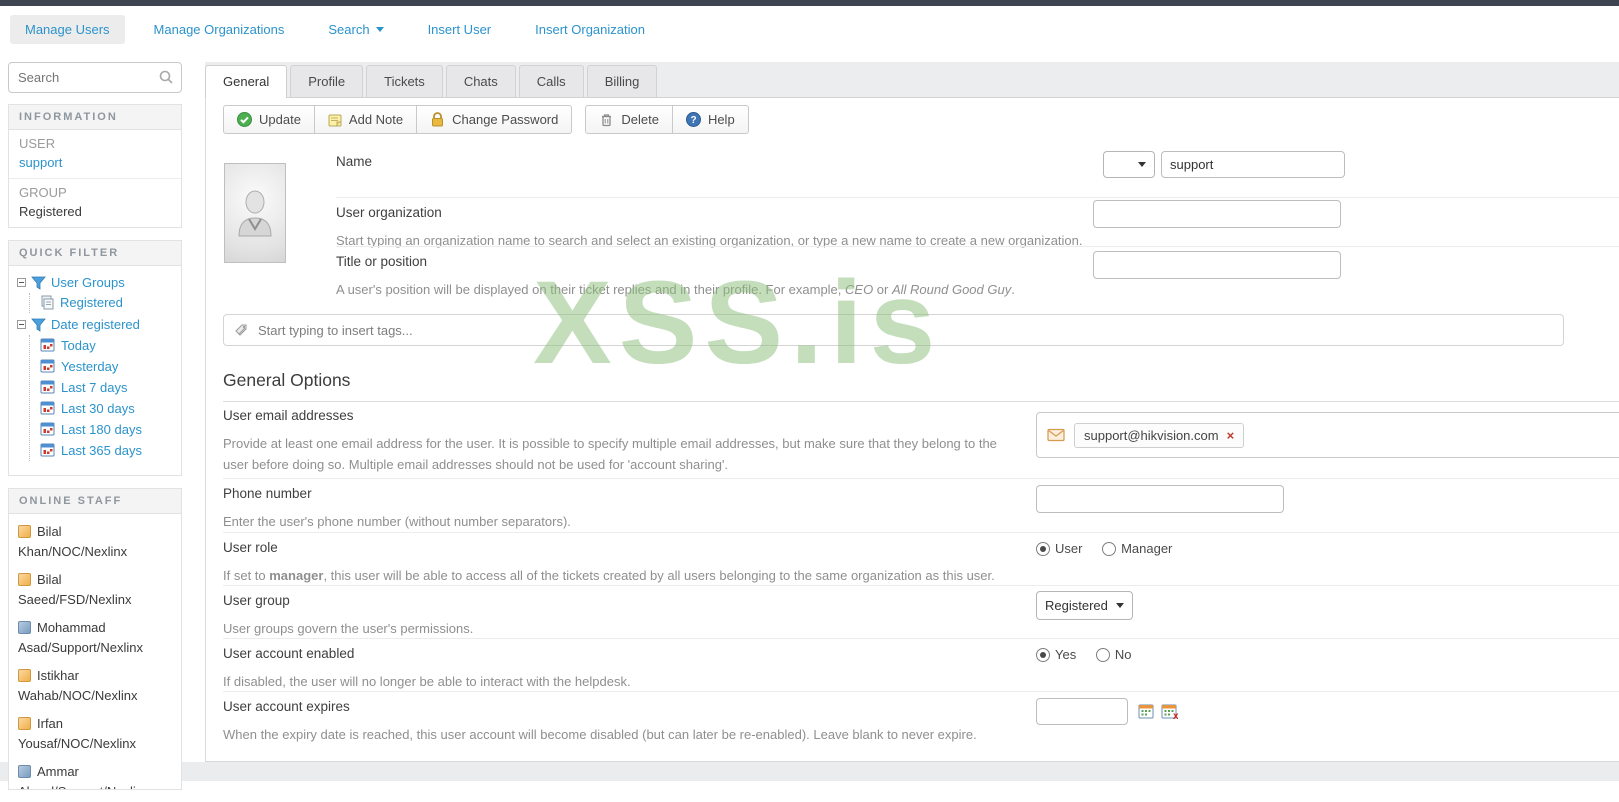  What do you see at coordinates (1169, 711) in the screenshot?
I see `calendar-clear-icon: x` at bounding box center [1169, 711].